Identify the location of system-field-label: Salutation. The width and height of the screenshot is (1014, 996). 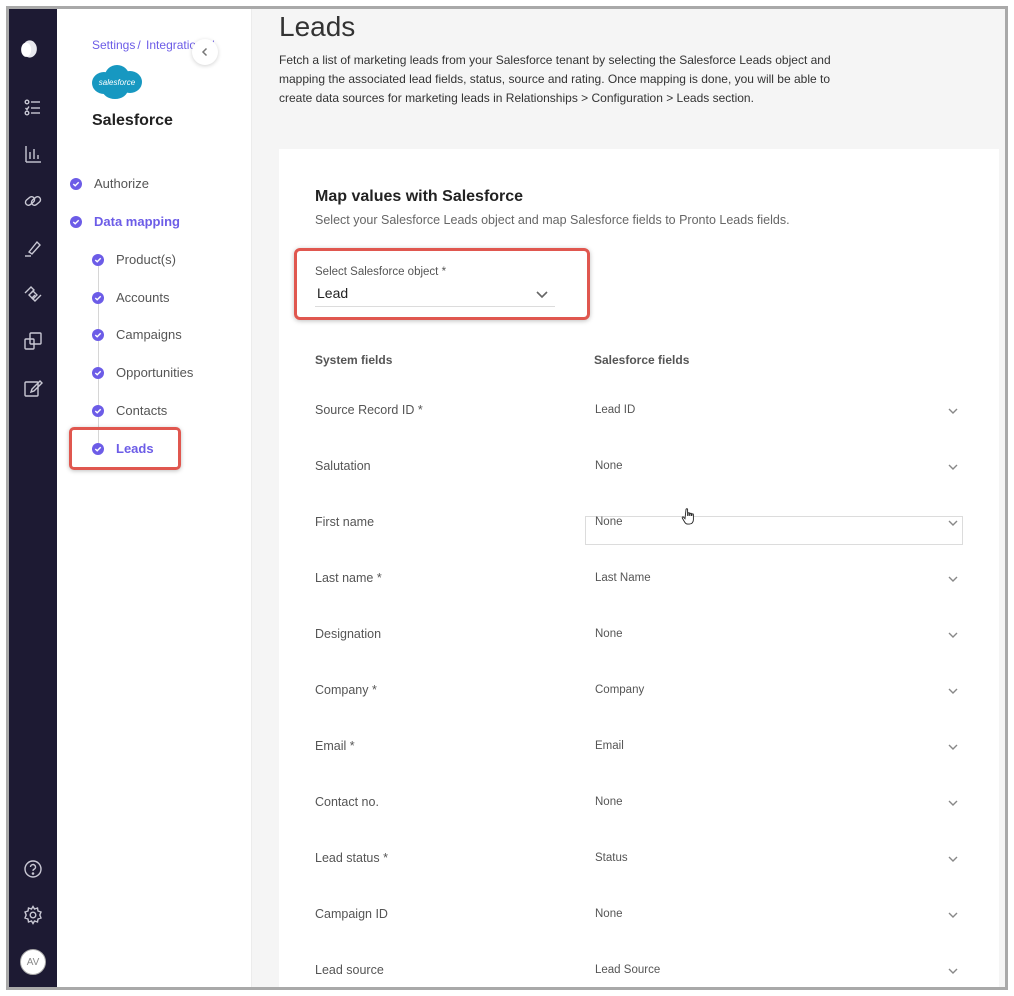
(343, 466).